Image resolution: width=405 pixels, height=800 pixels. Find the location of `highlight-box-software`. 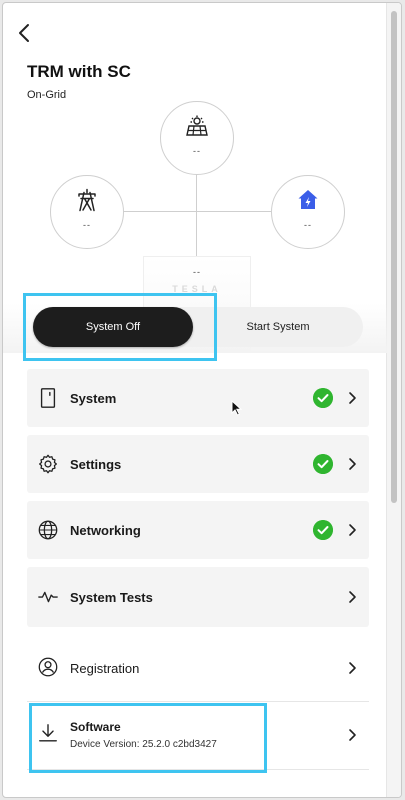

highlight-box-software is located at coordinates (148, 738).